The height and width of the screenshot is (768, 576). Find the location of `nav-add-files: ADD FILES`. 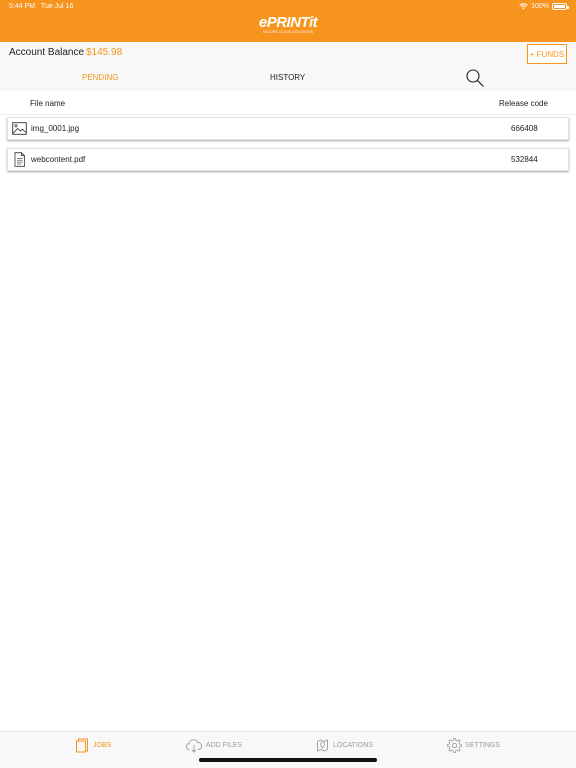

nav-add-files: ADD FILES is located at coordinates (213, 745).